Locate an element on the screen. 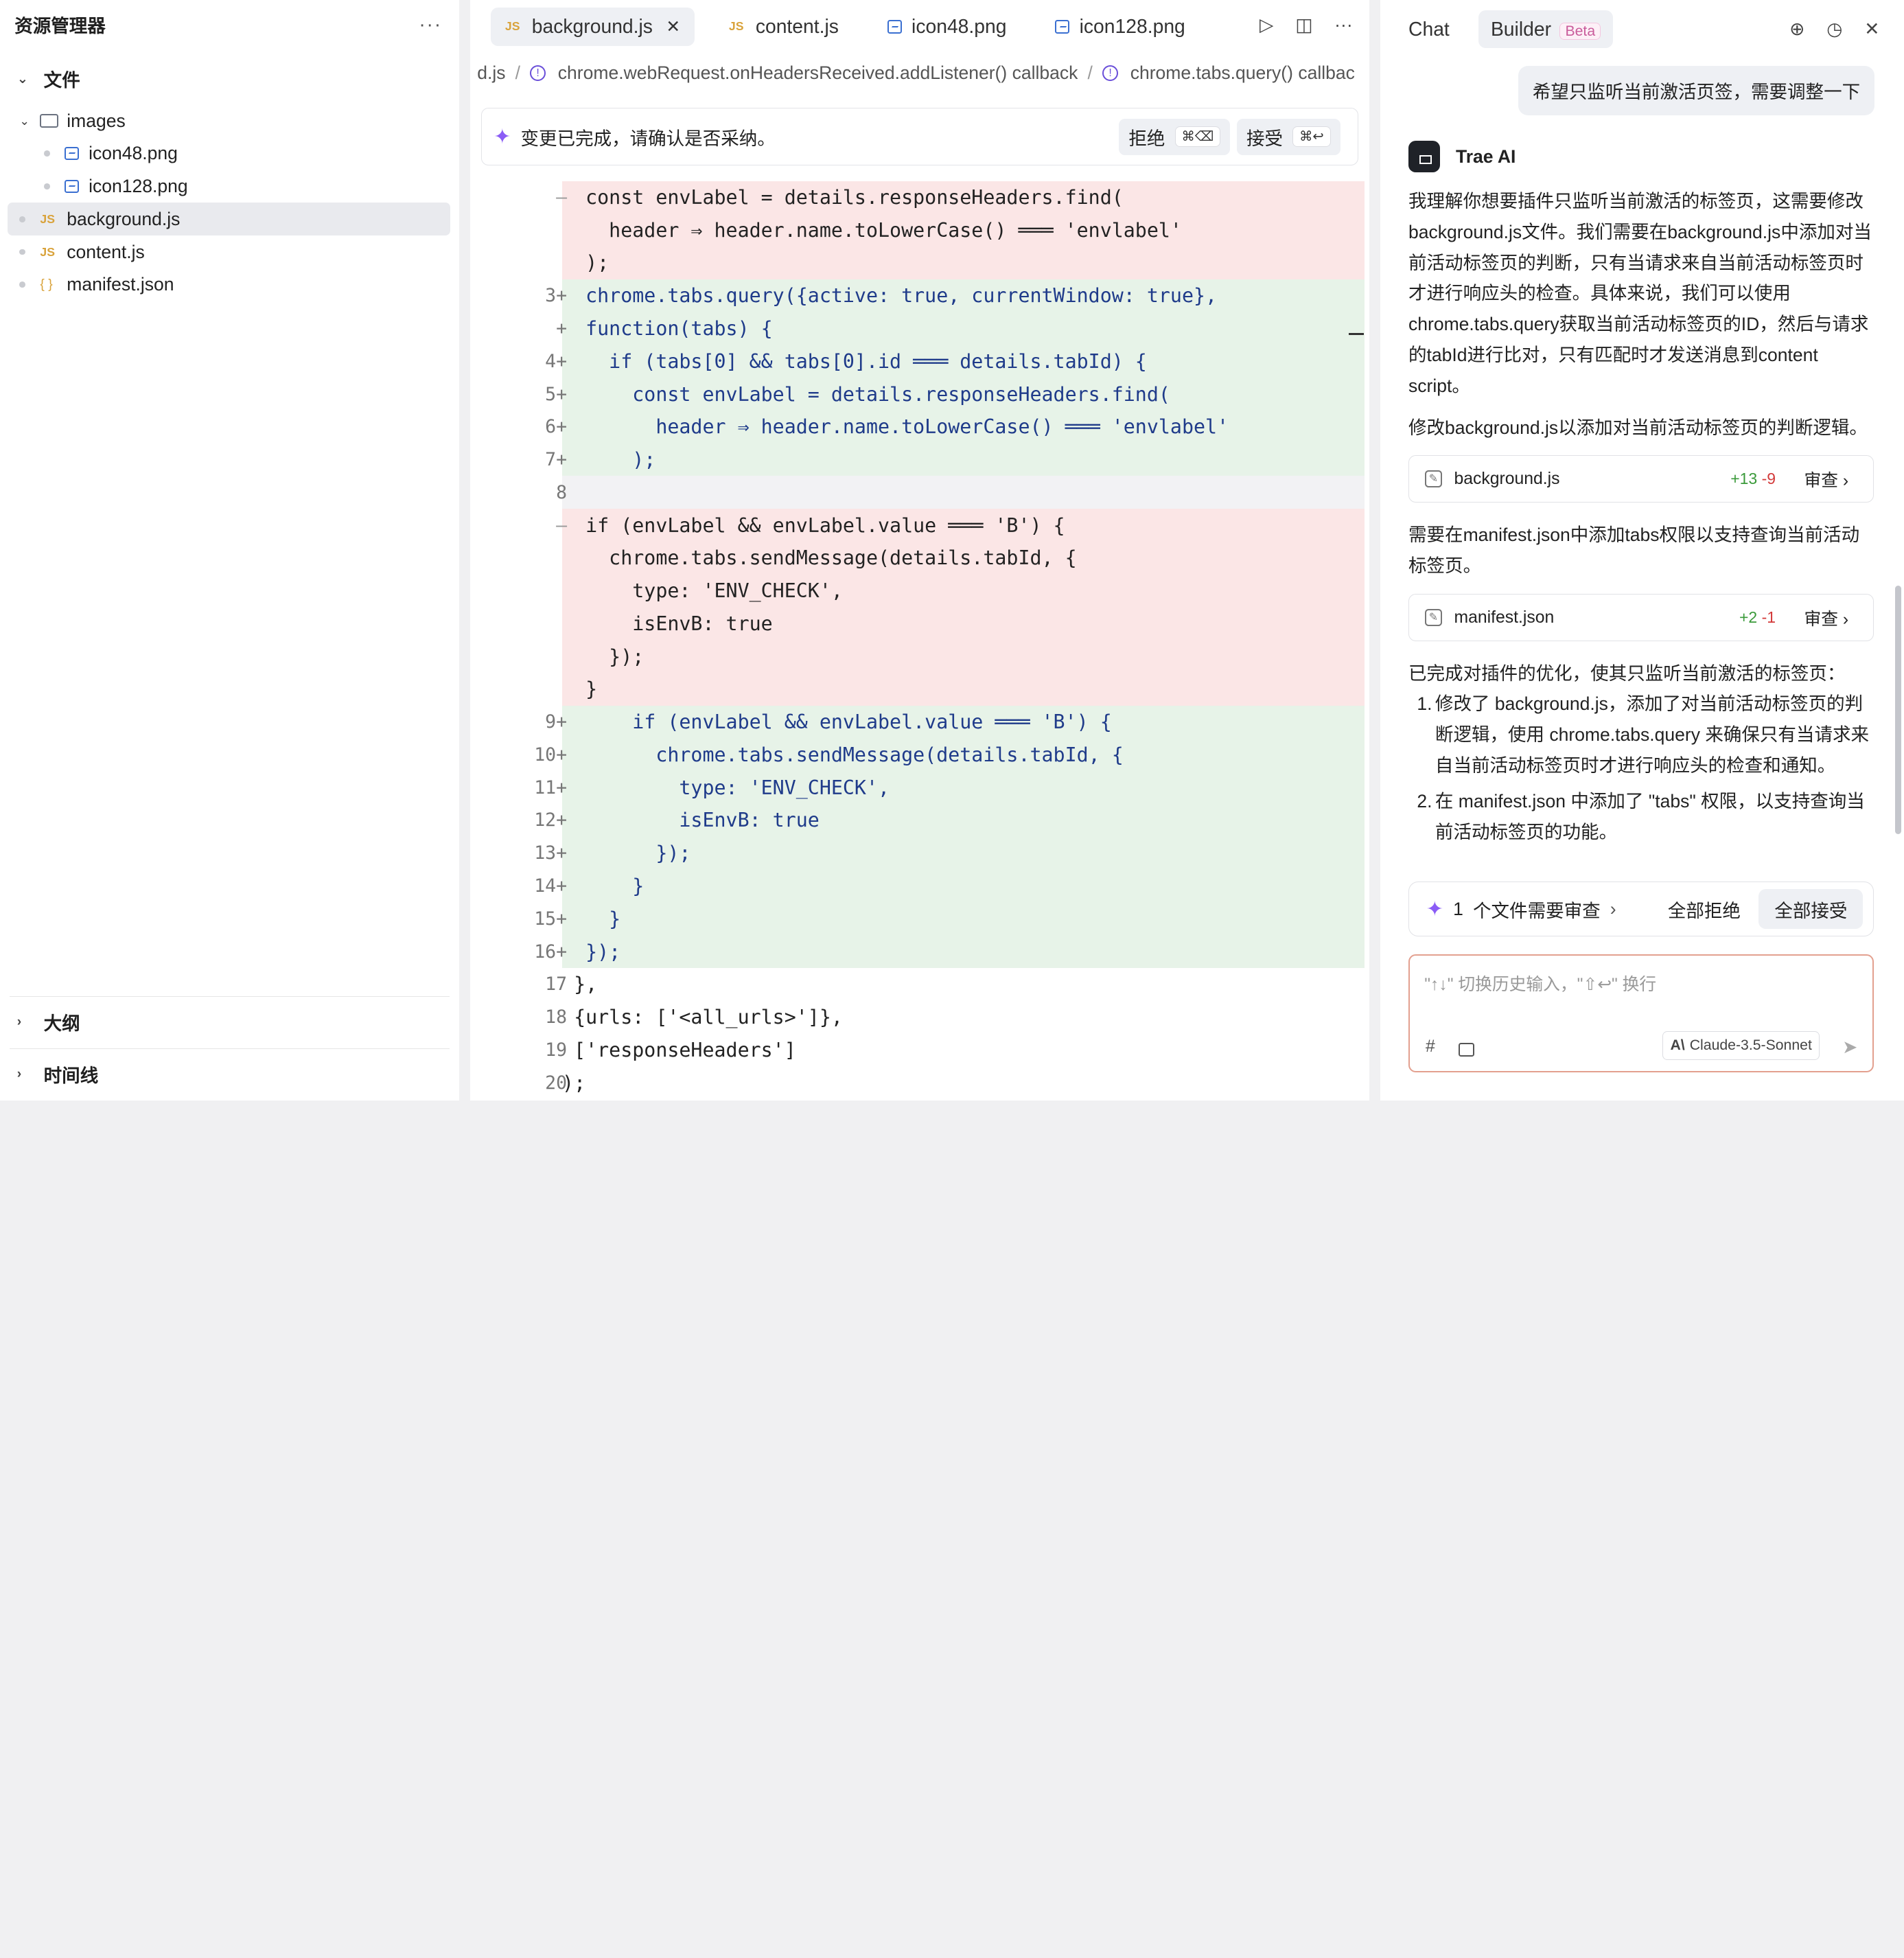 Image resolution: width=1904 pixels, height=1958 pixels. file-item-icon48: icon48.png is located at coordinates (229, 153).